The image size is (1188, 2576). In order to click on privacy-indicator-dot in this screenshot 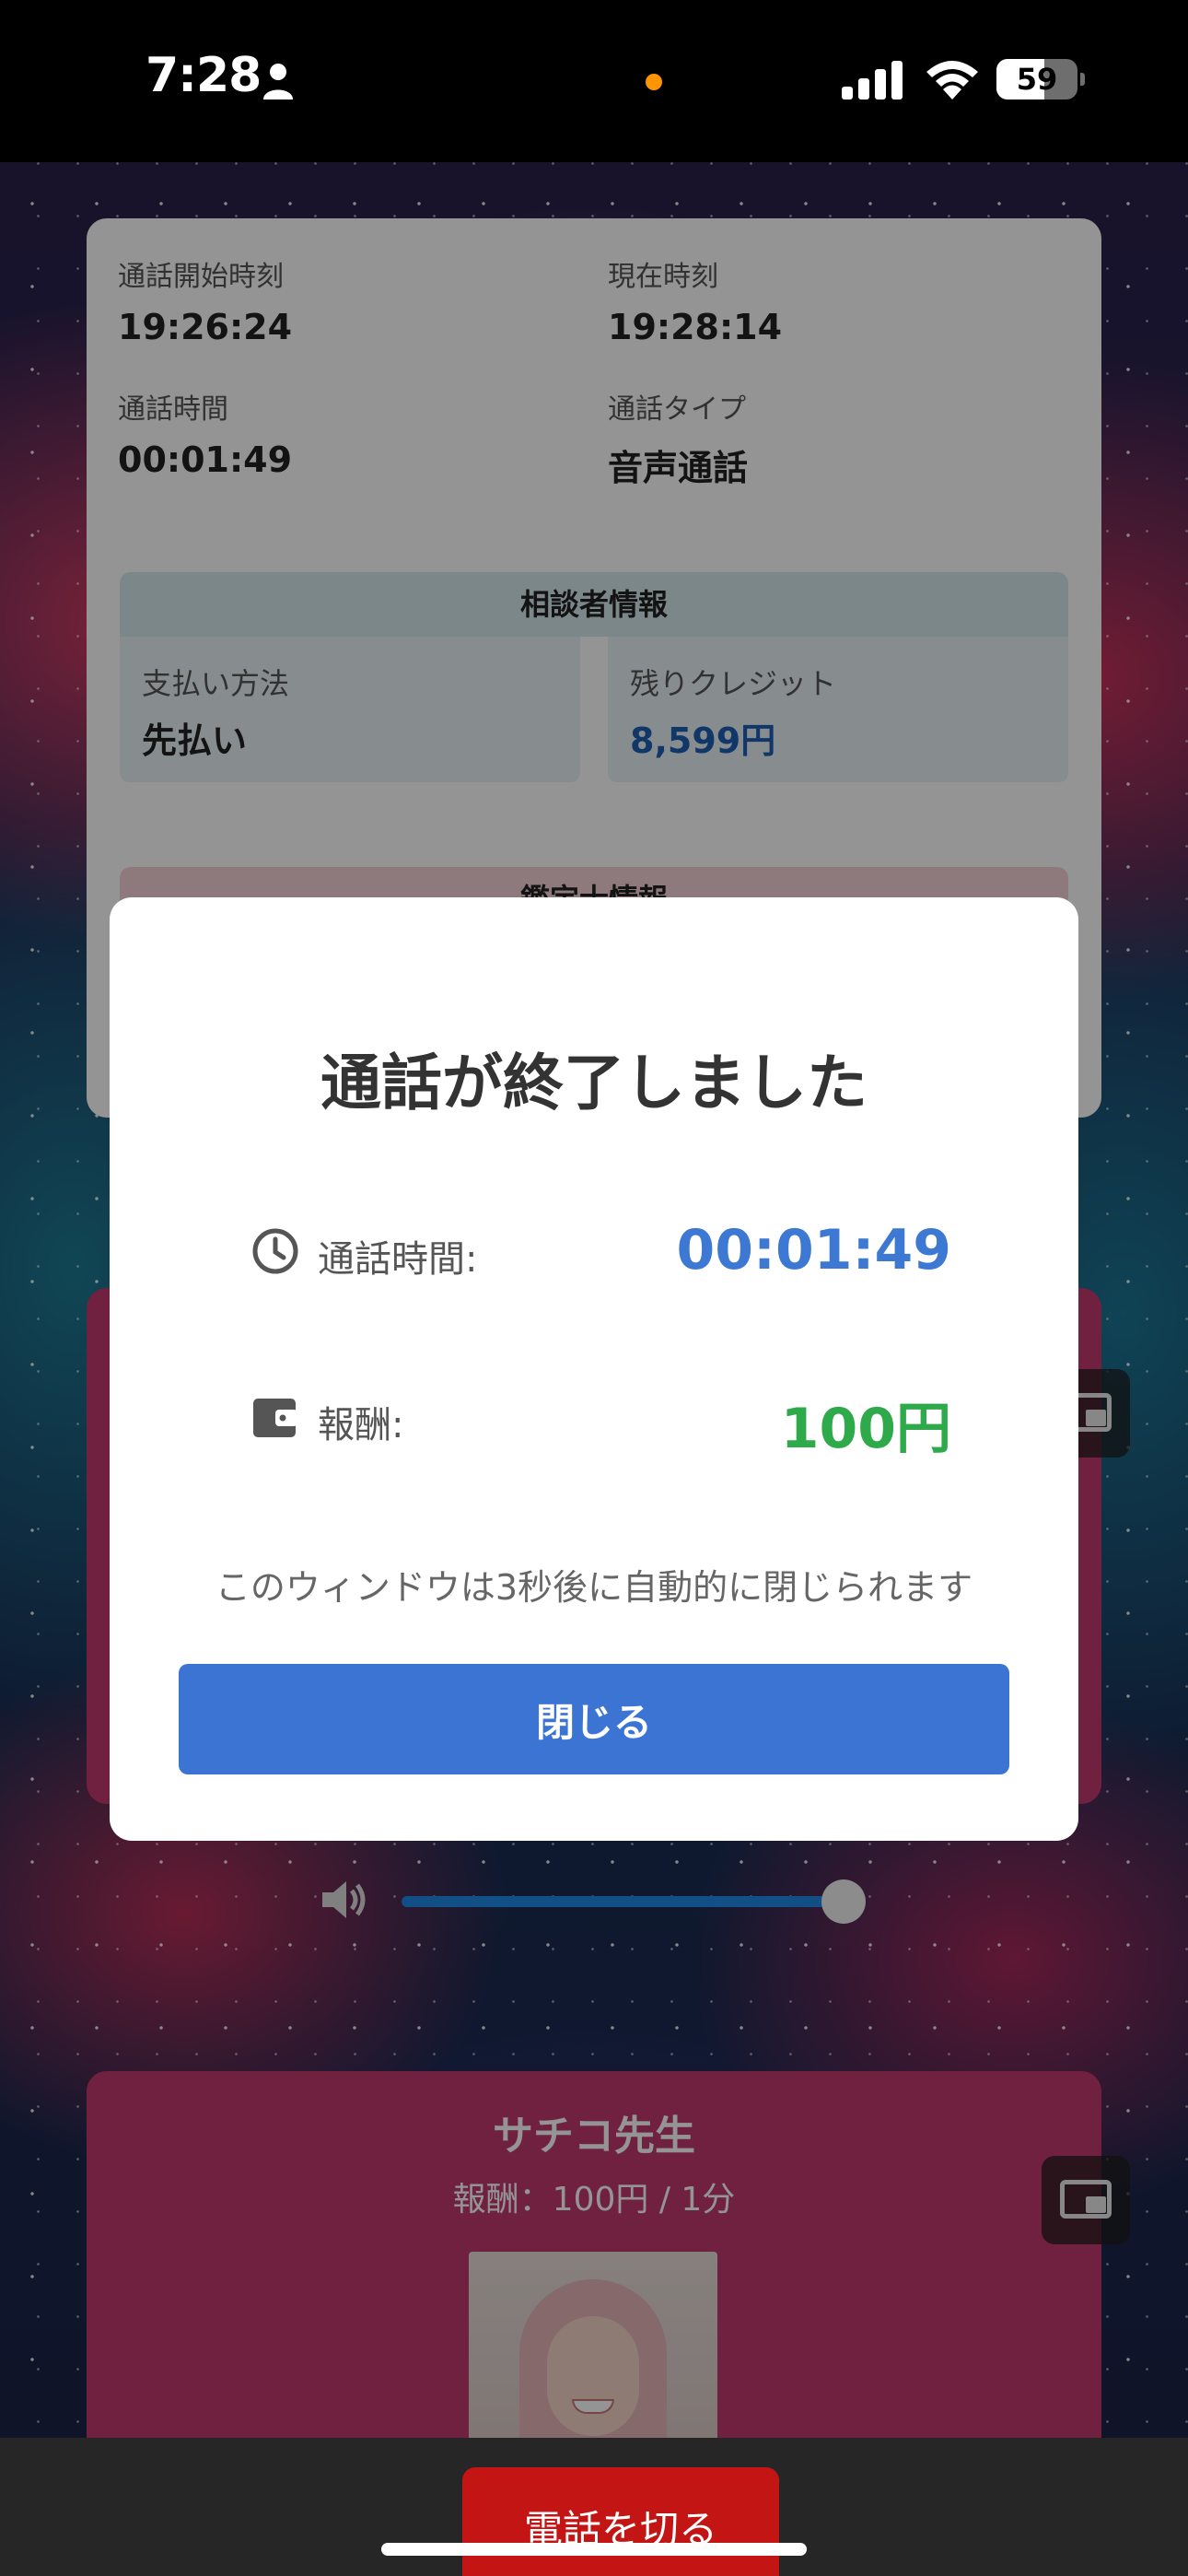, I will do `click(654, 82)`.